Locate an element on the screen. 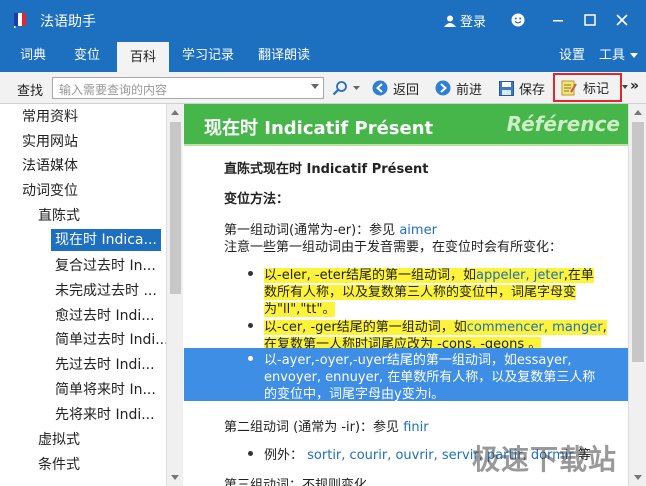 The image size is (646, 486). login-label: 登录 is located at coordinates (473, 22).